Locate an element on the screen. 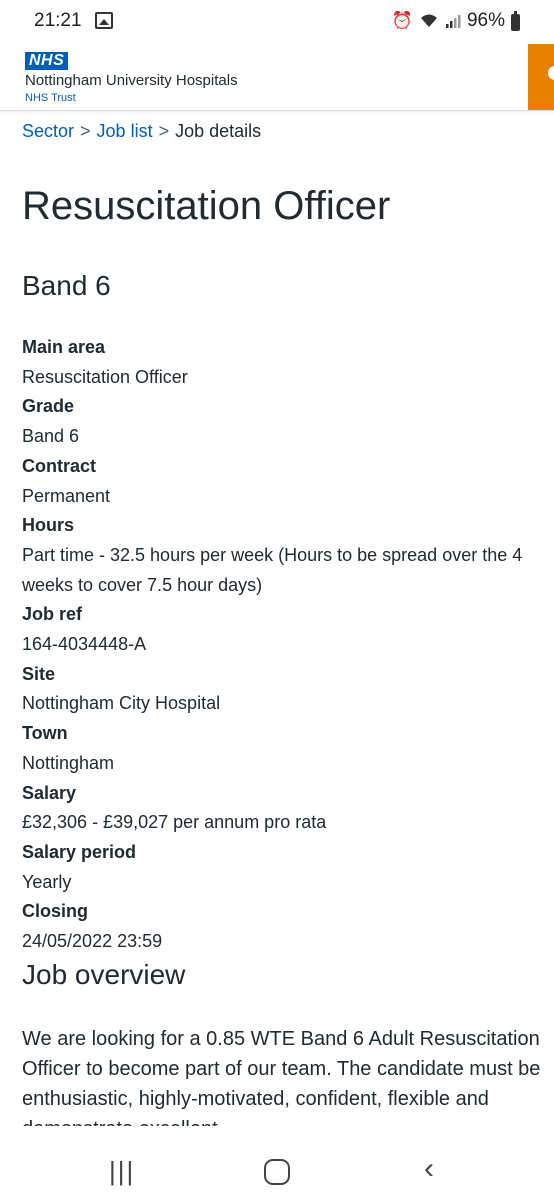  system-nav-bar: ||| ‹ is located at coordinates (277, 1174).